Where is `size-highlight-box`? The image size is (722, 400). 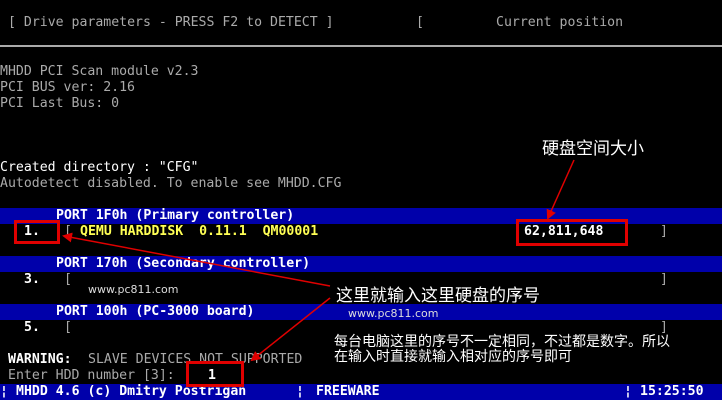 size-highlight-box is located at coordinates (572, 232).